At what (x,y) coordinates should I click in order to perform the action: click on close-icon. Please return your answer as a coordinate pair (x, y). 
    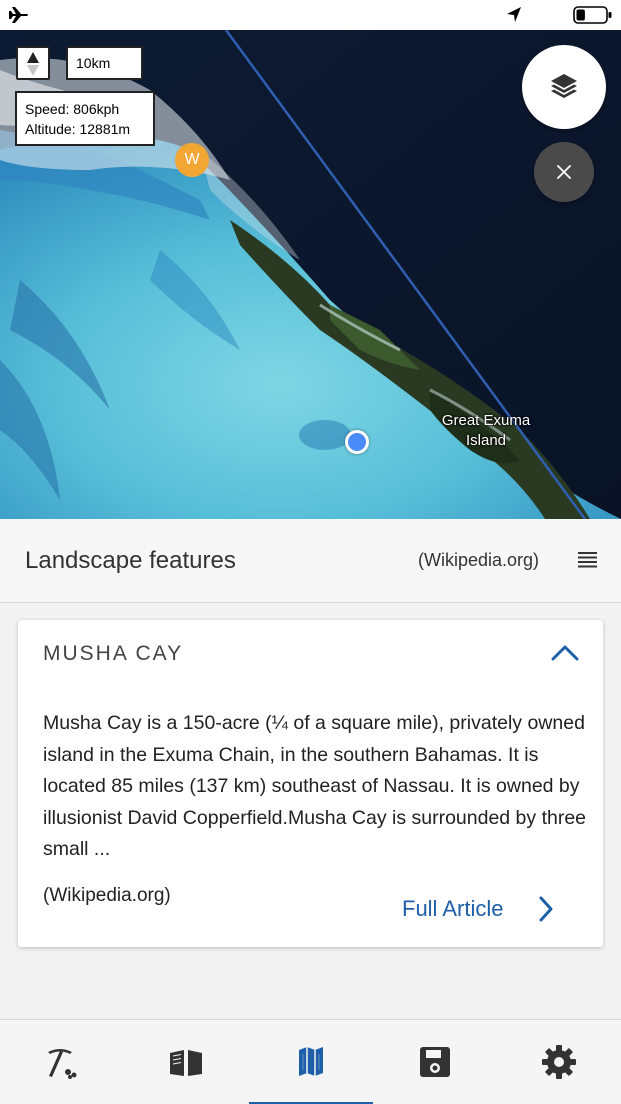
    Looking at the image, I should click on (564, 172).